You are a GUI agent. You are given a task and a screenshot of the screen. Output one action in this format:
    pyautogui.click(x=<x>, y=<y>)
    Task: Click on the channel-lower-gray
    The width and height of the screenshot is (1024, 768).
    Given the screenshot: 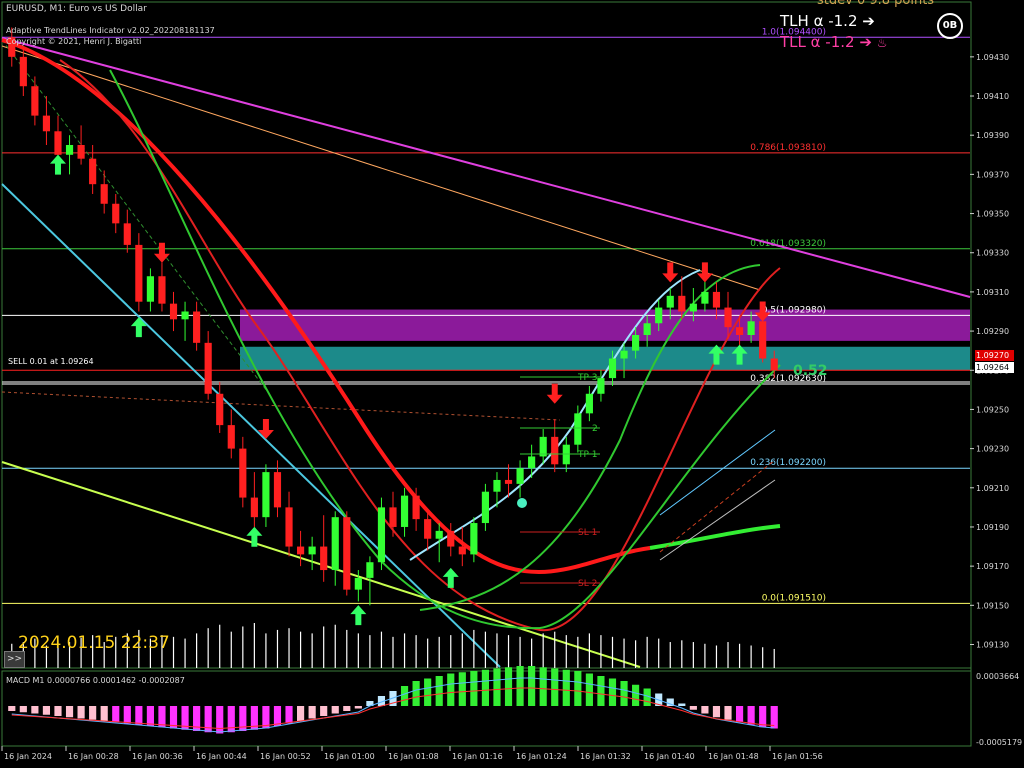 What is the action you would take?
    pyautogui.click(x=717, y=520)
    